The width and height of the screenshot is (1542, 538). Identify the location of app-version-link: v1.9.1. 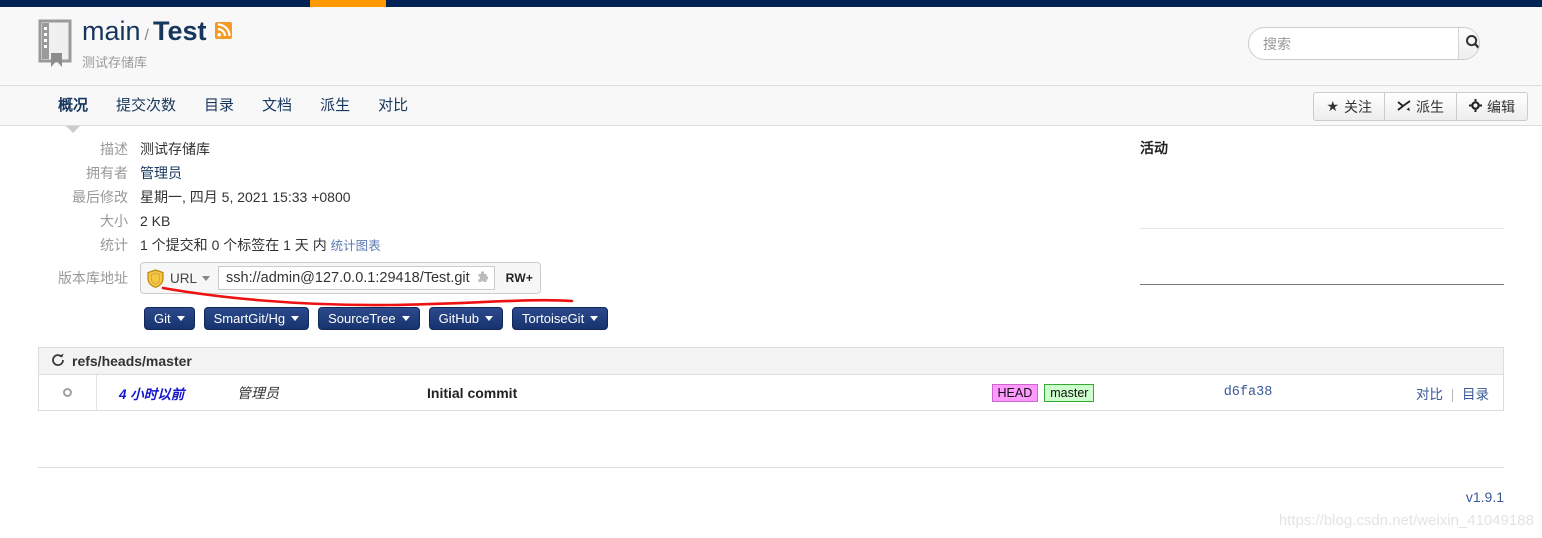
(1485, 497).